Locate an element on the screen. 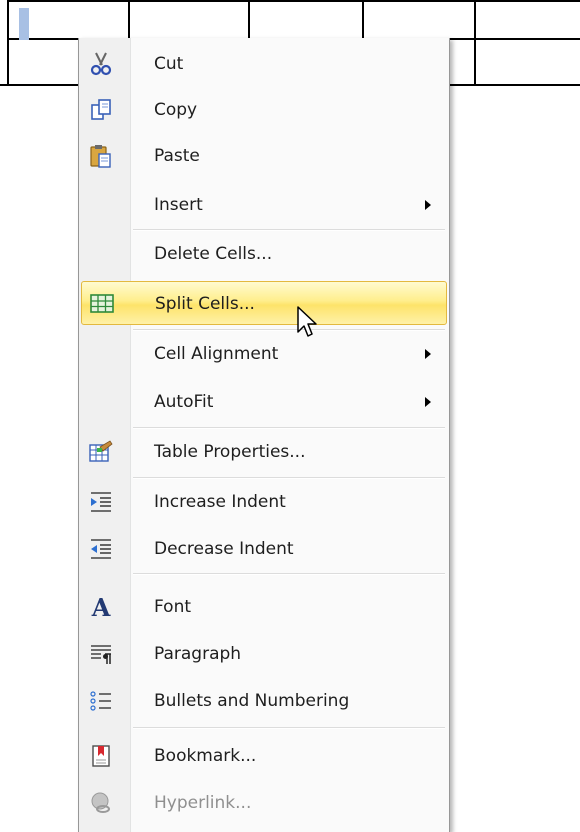 The width and height of the screenshot is (580, 832). hyperlink-icon is located at coordinates (101, 803).